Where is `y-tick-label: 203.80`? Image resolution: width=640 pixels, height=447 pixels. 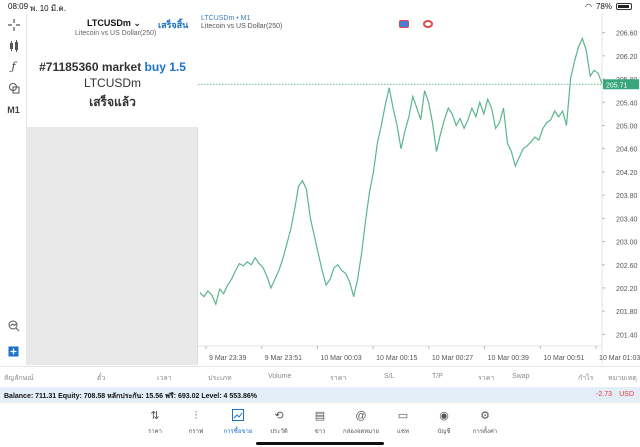 y-tick-label: 203.80 is located at coordinates (627, 196).